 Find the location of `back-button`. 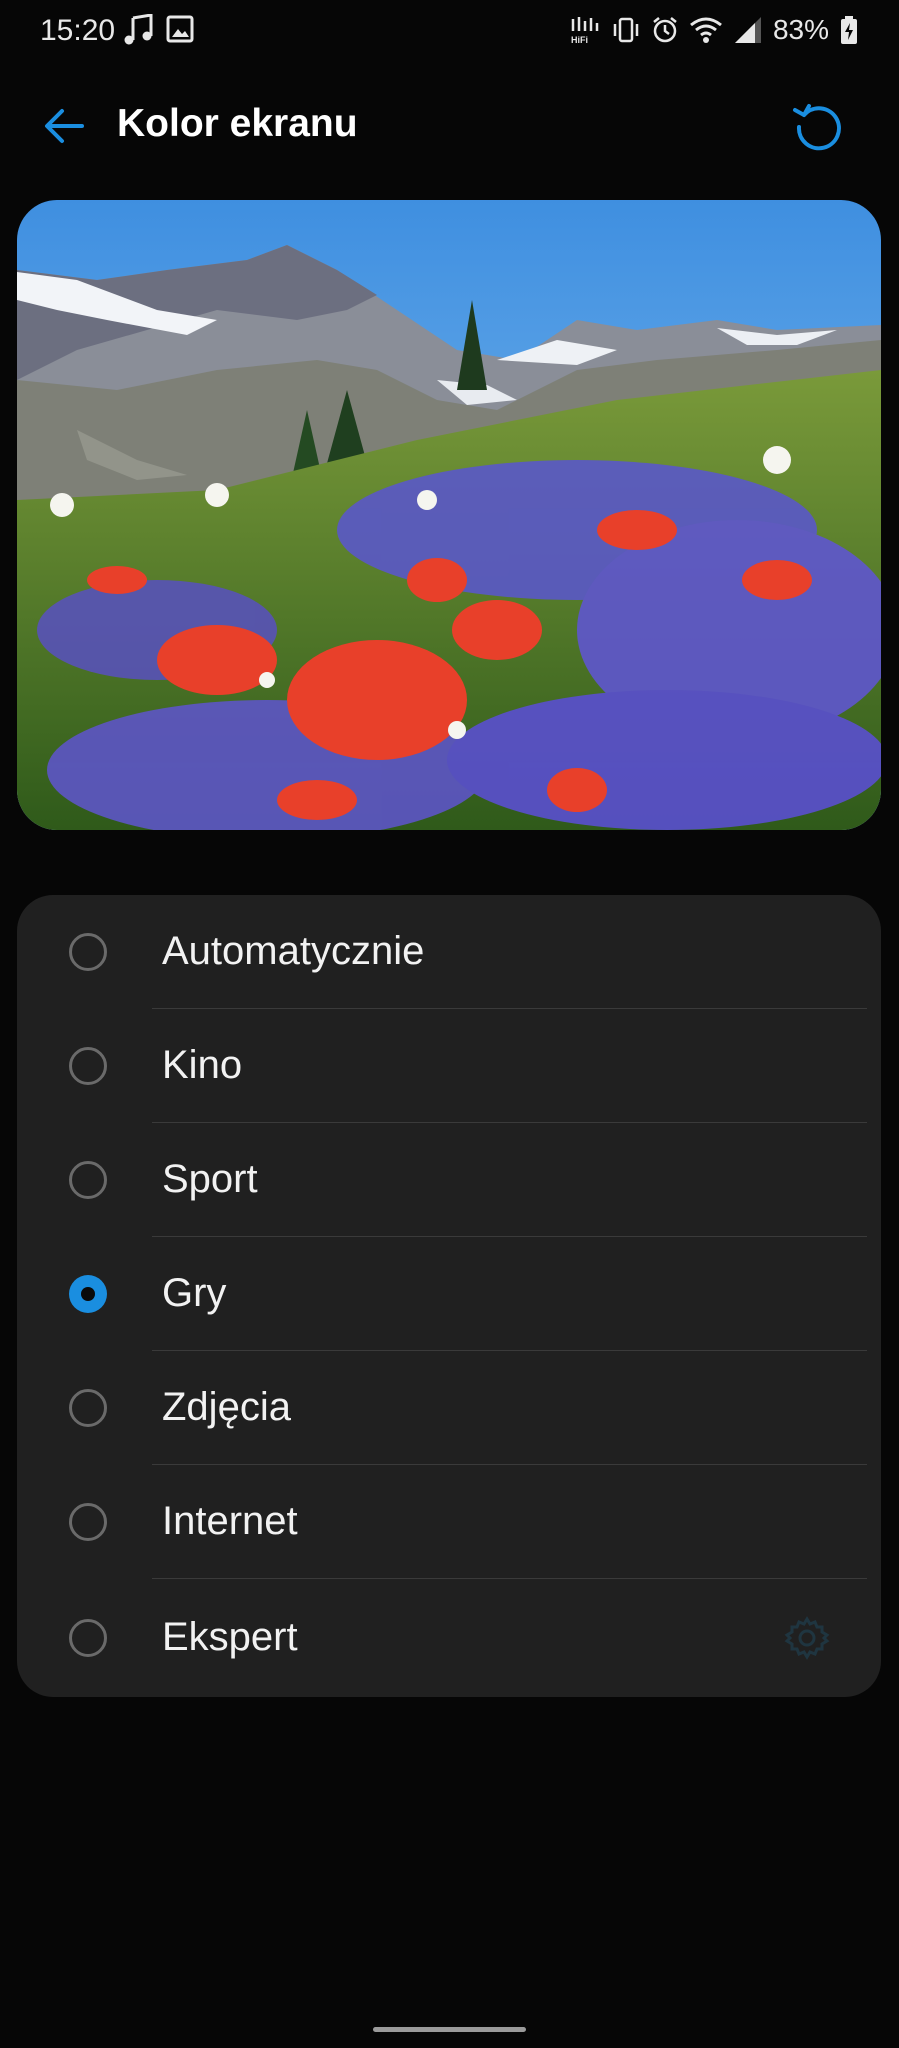

back-button is located at coordinates (66, 126).